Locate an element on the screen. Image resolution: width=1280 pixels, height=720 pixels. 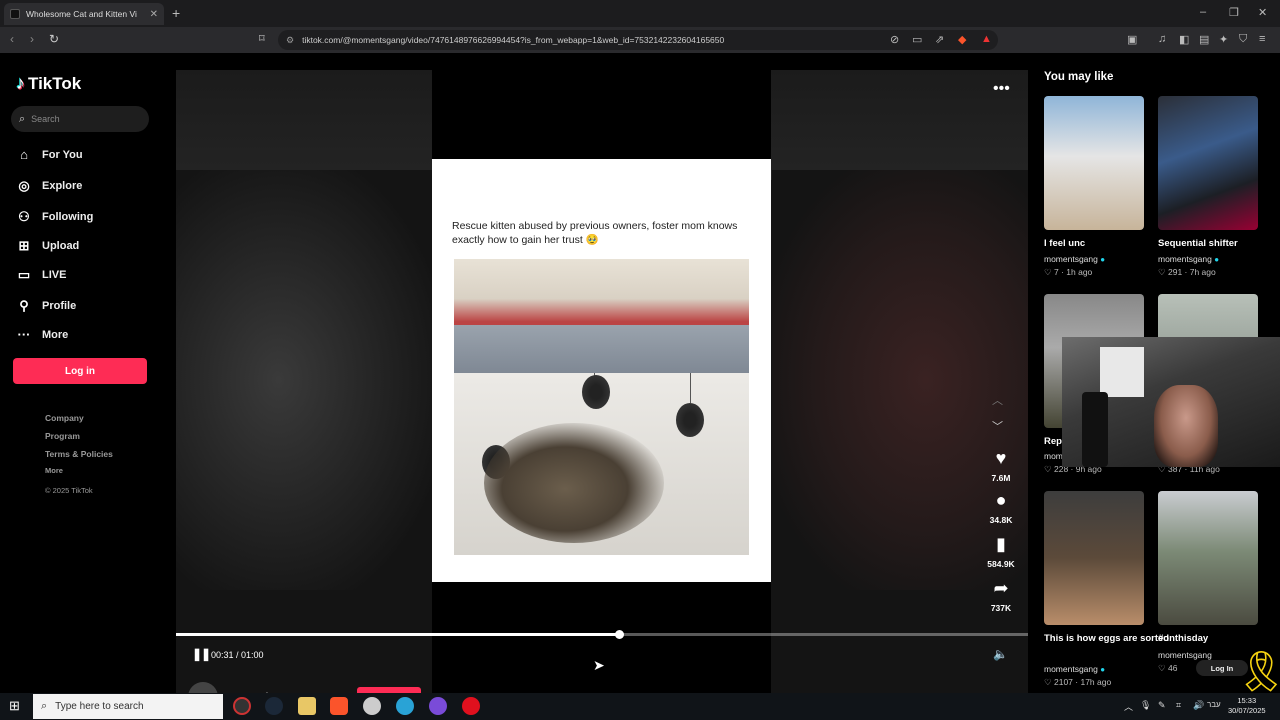
next-video-icon: ﹀ is located at coordinates (997, 426).